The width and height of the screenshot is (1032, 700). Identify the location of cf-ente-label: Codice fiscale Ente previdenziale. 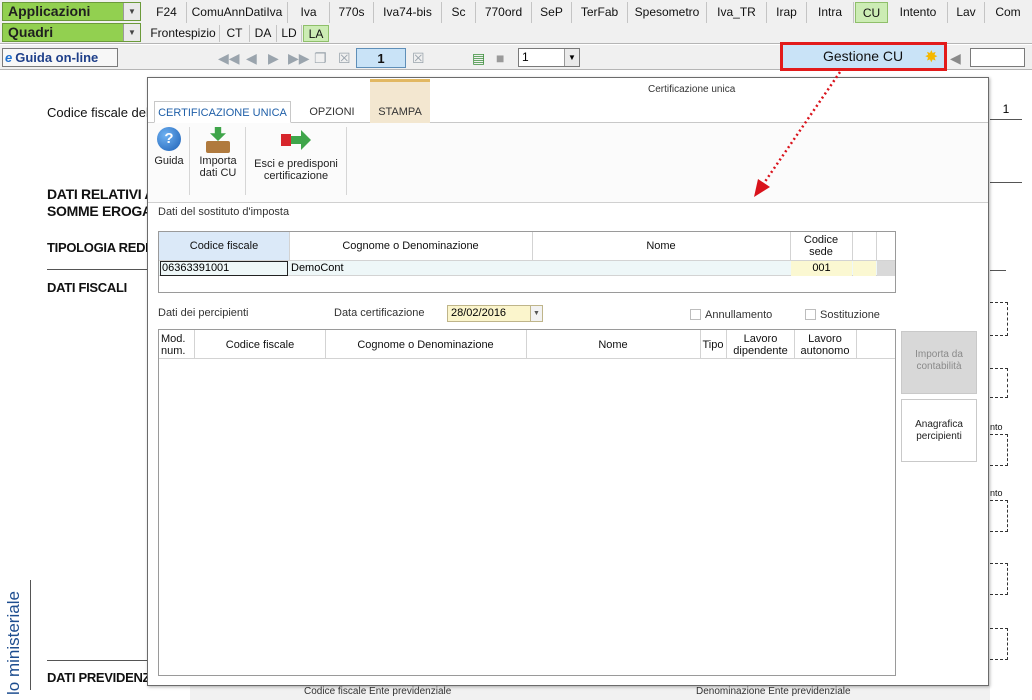
(378, 691).